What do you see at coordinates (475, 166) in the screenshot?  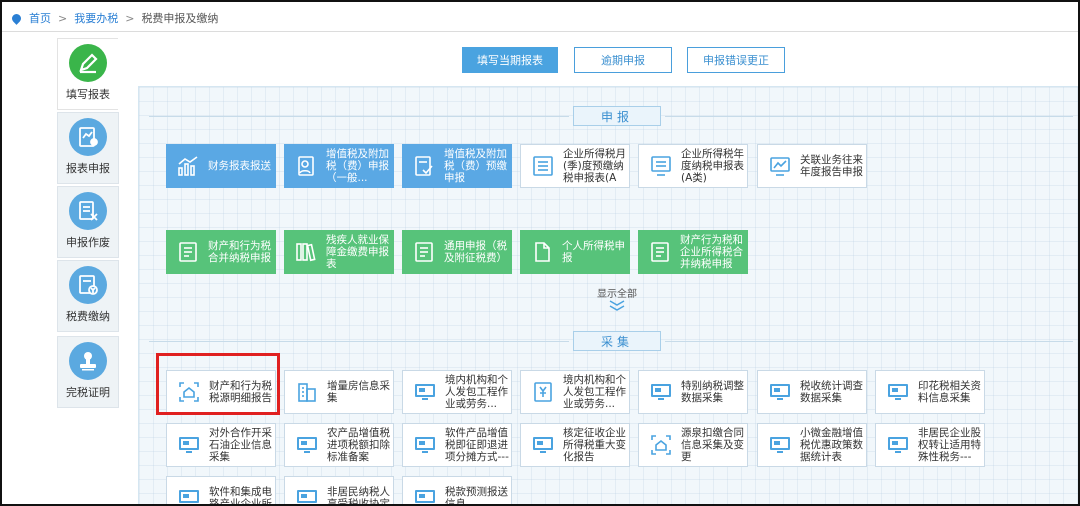 I see `tile-label: 增值税及附加税（费）预缴申报` at bounding box center [475, 166].